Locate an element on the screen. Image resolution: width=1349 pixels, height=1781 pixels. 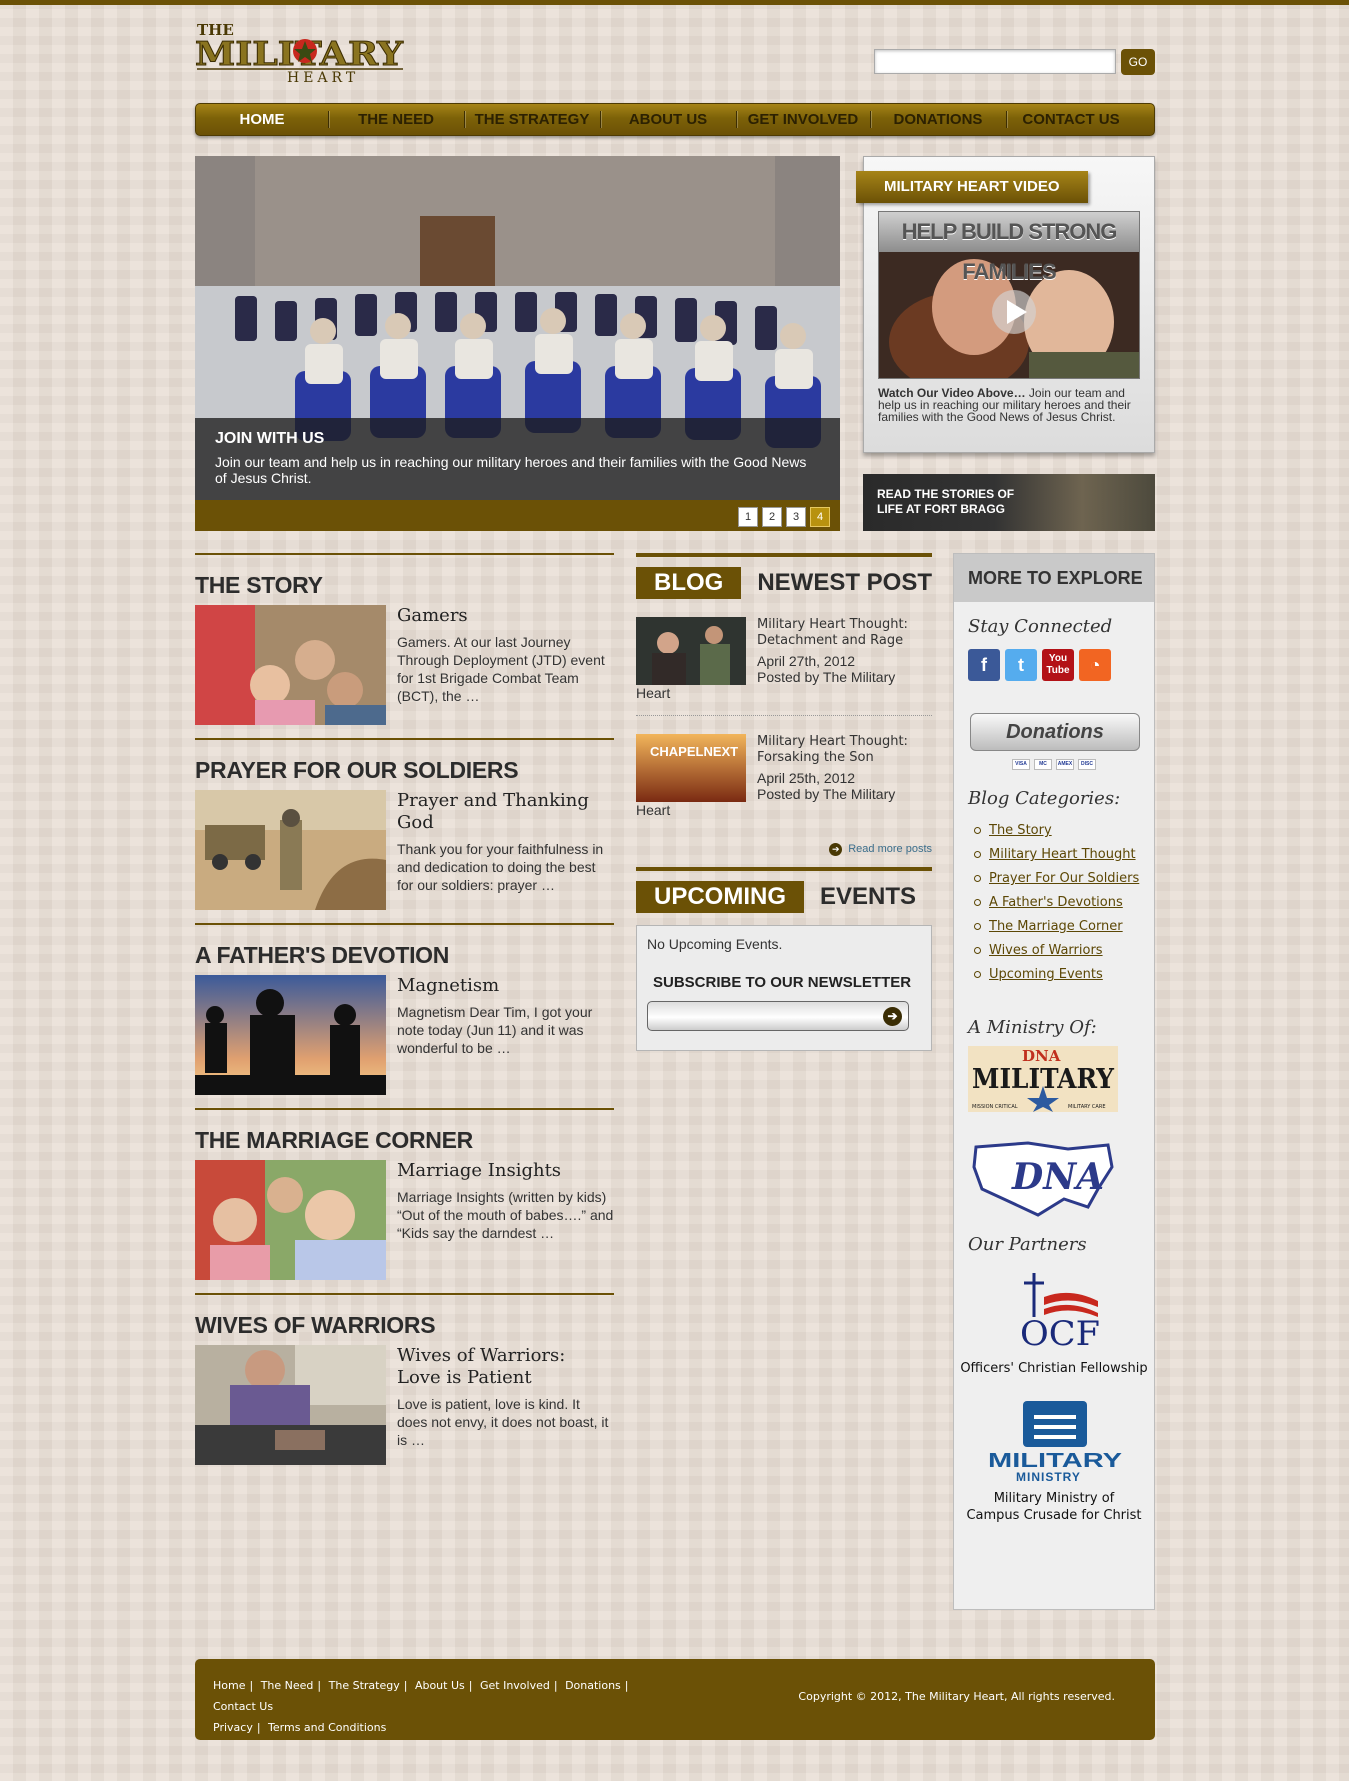
search-input is located at coordinates (995, 61).